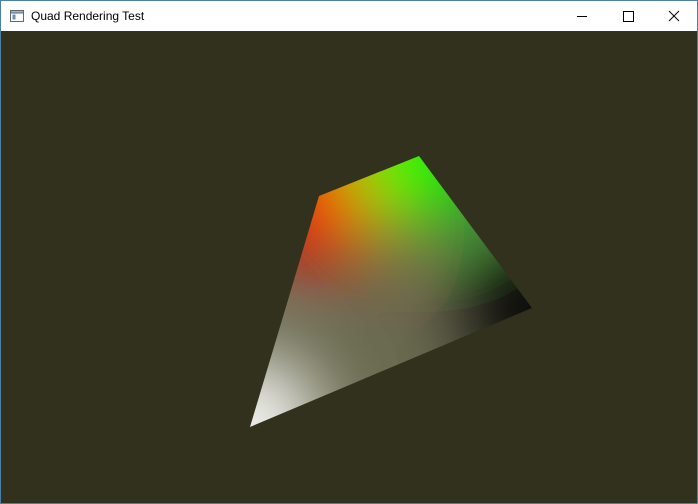 The height and width of the screenshot is (504, 698). Describe the element at coordinates (17, 16) in the screenshot. I see `window-app-icon` at that location.